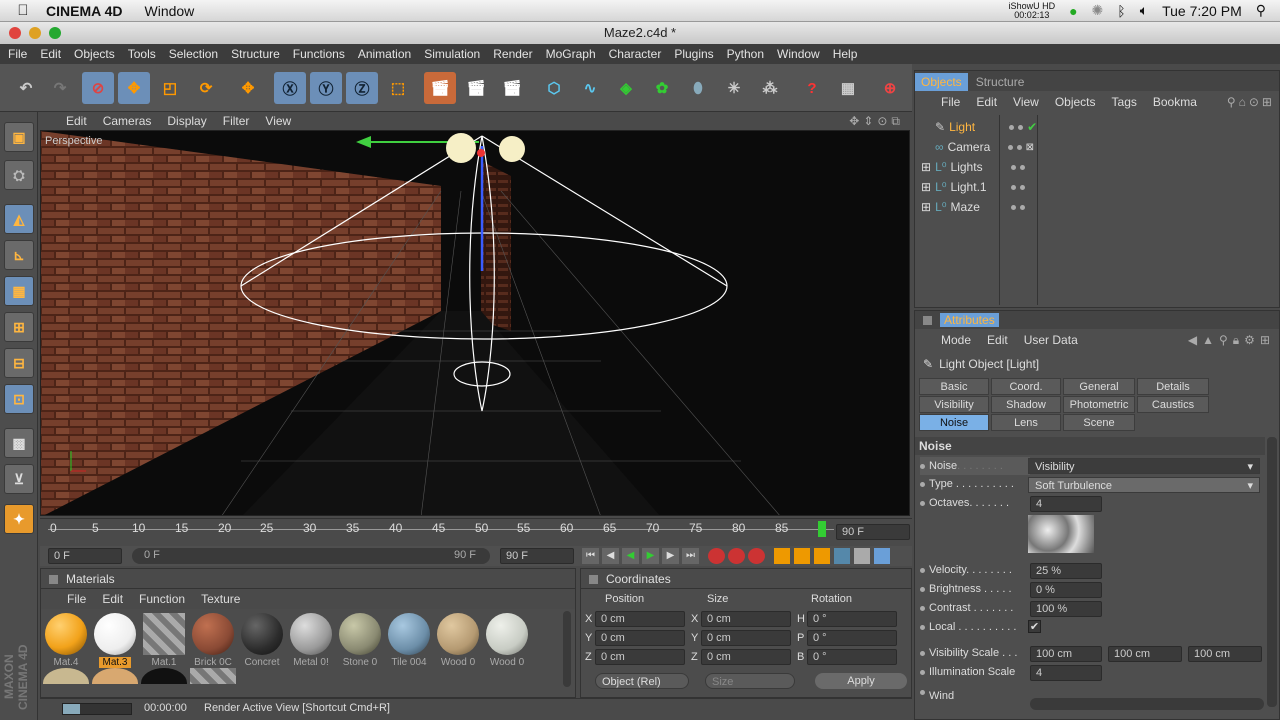 The image size is (1280, 720). Describe the element at coordinates (746, 618) in the screenshot. I see `size-x-field: 0 cm` at that location.